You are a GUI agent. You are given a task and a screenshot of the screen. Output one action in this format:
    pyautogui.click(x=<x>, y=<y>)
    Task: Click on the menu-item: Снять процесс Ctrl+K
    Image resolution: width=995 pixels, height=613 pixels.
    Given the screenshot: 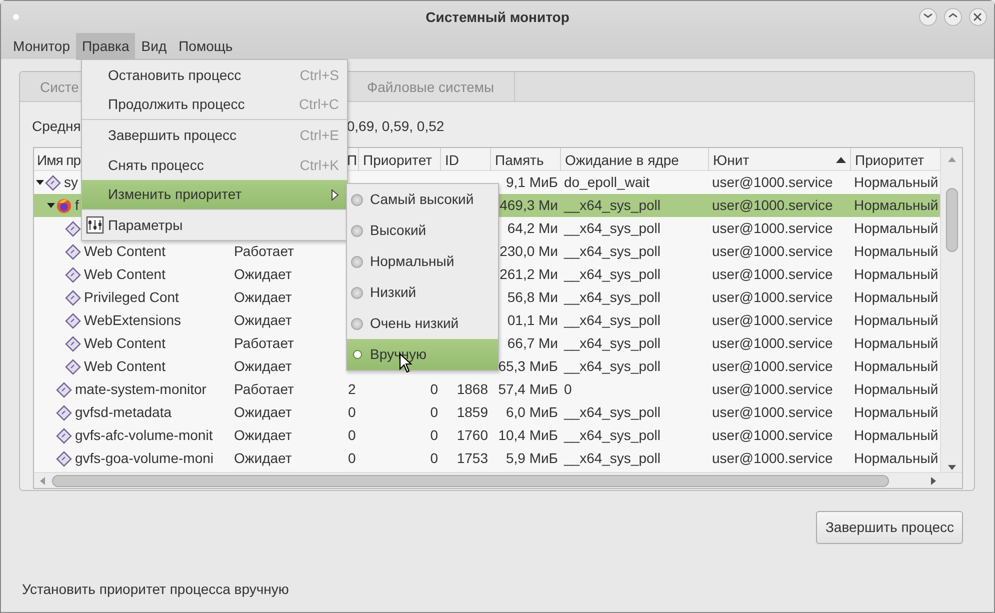 What is the action you would take?
    pyautogui.click(x=214, y=165)
    